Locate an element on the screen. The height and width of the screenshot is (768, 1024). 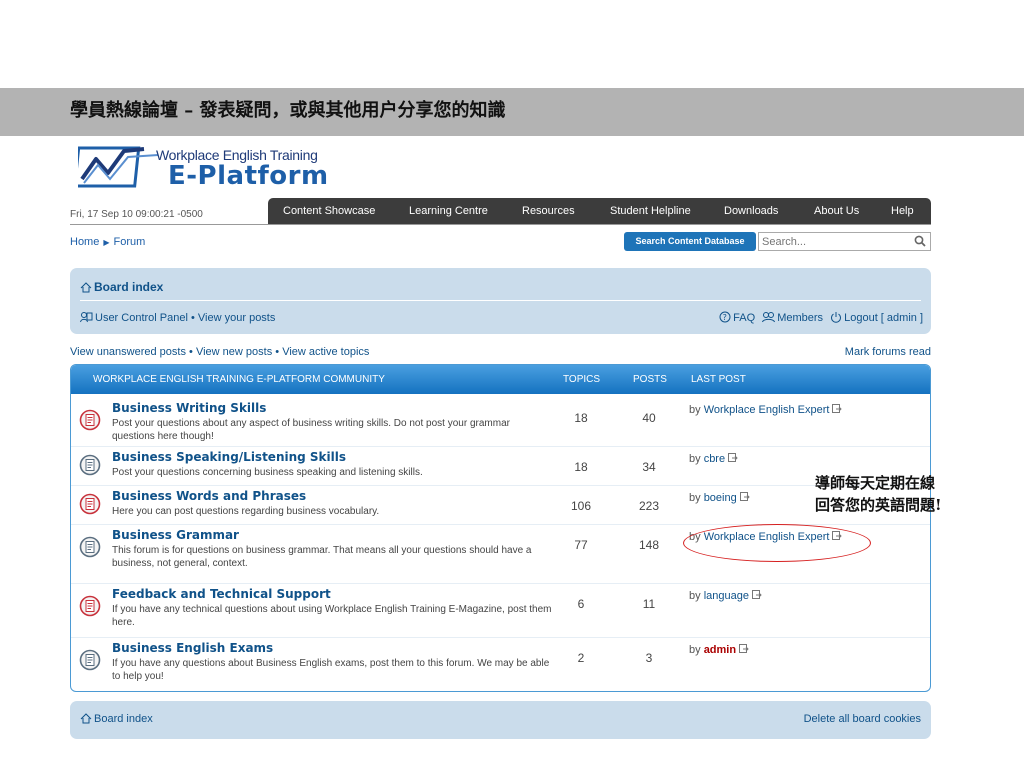
view-active-topics-link: View active topics is located at coordinates (325, 352).